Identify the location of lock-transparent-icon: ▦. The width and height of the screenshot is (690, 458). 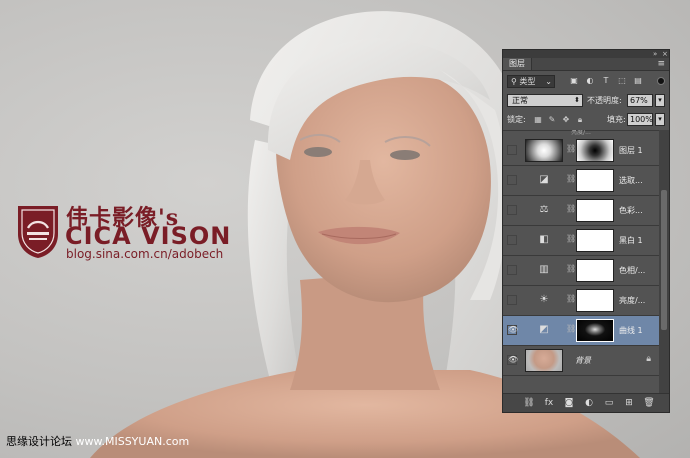
(538, 120).